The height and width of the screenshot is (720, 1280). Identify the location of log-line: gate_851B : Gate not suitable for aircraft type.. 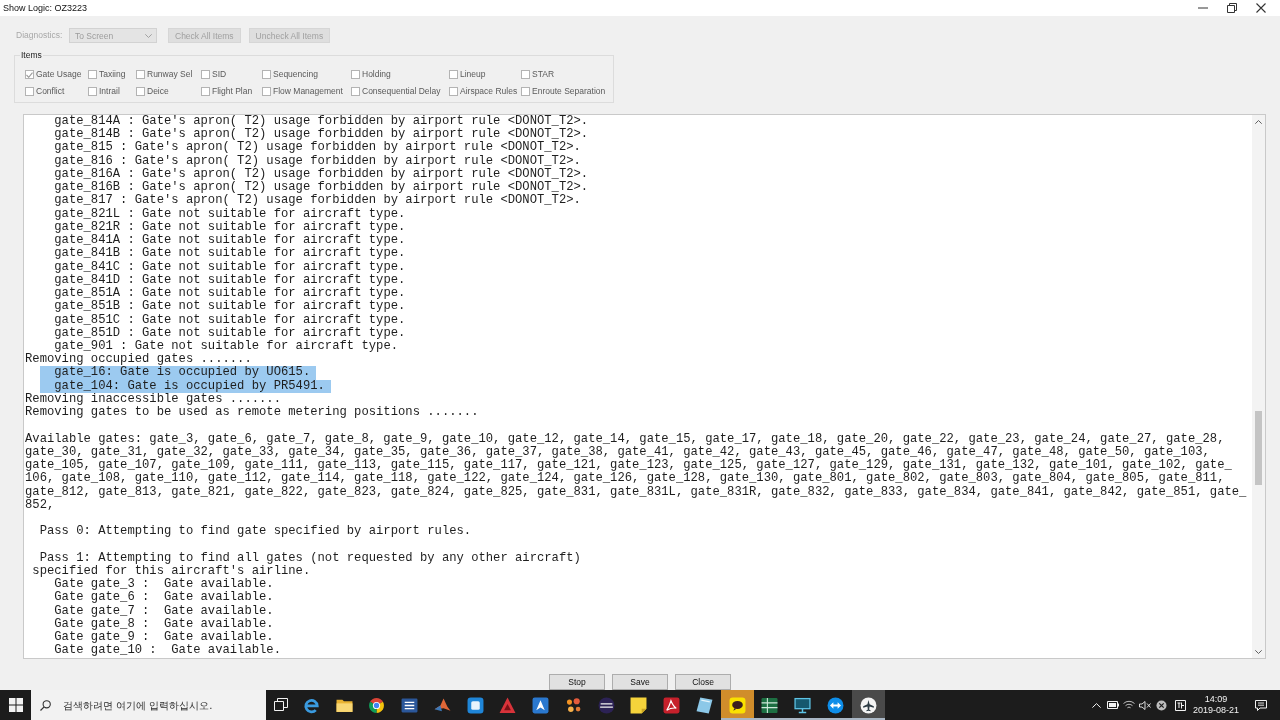
(230, 307).